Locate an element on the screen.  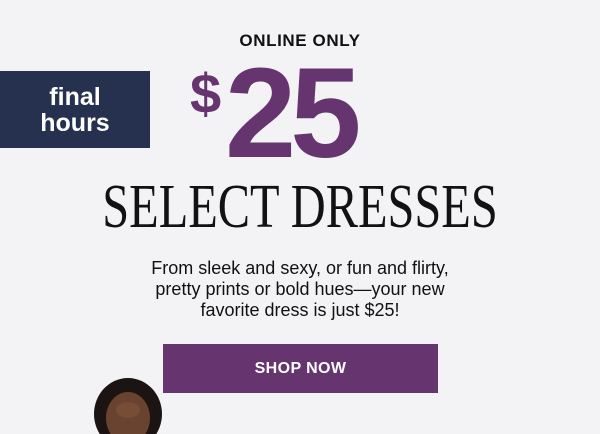
final-hours-badge: final hours is located at coordinates (75, 109).